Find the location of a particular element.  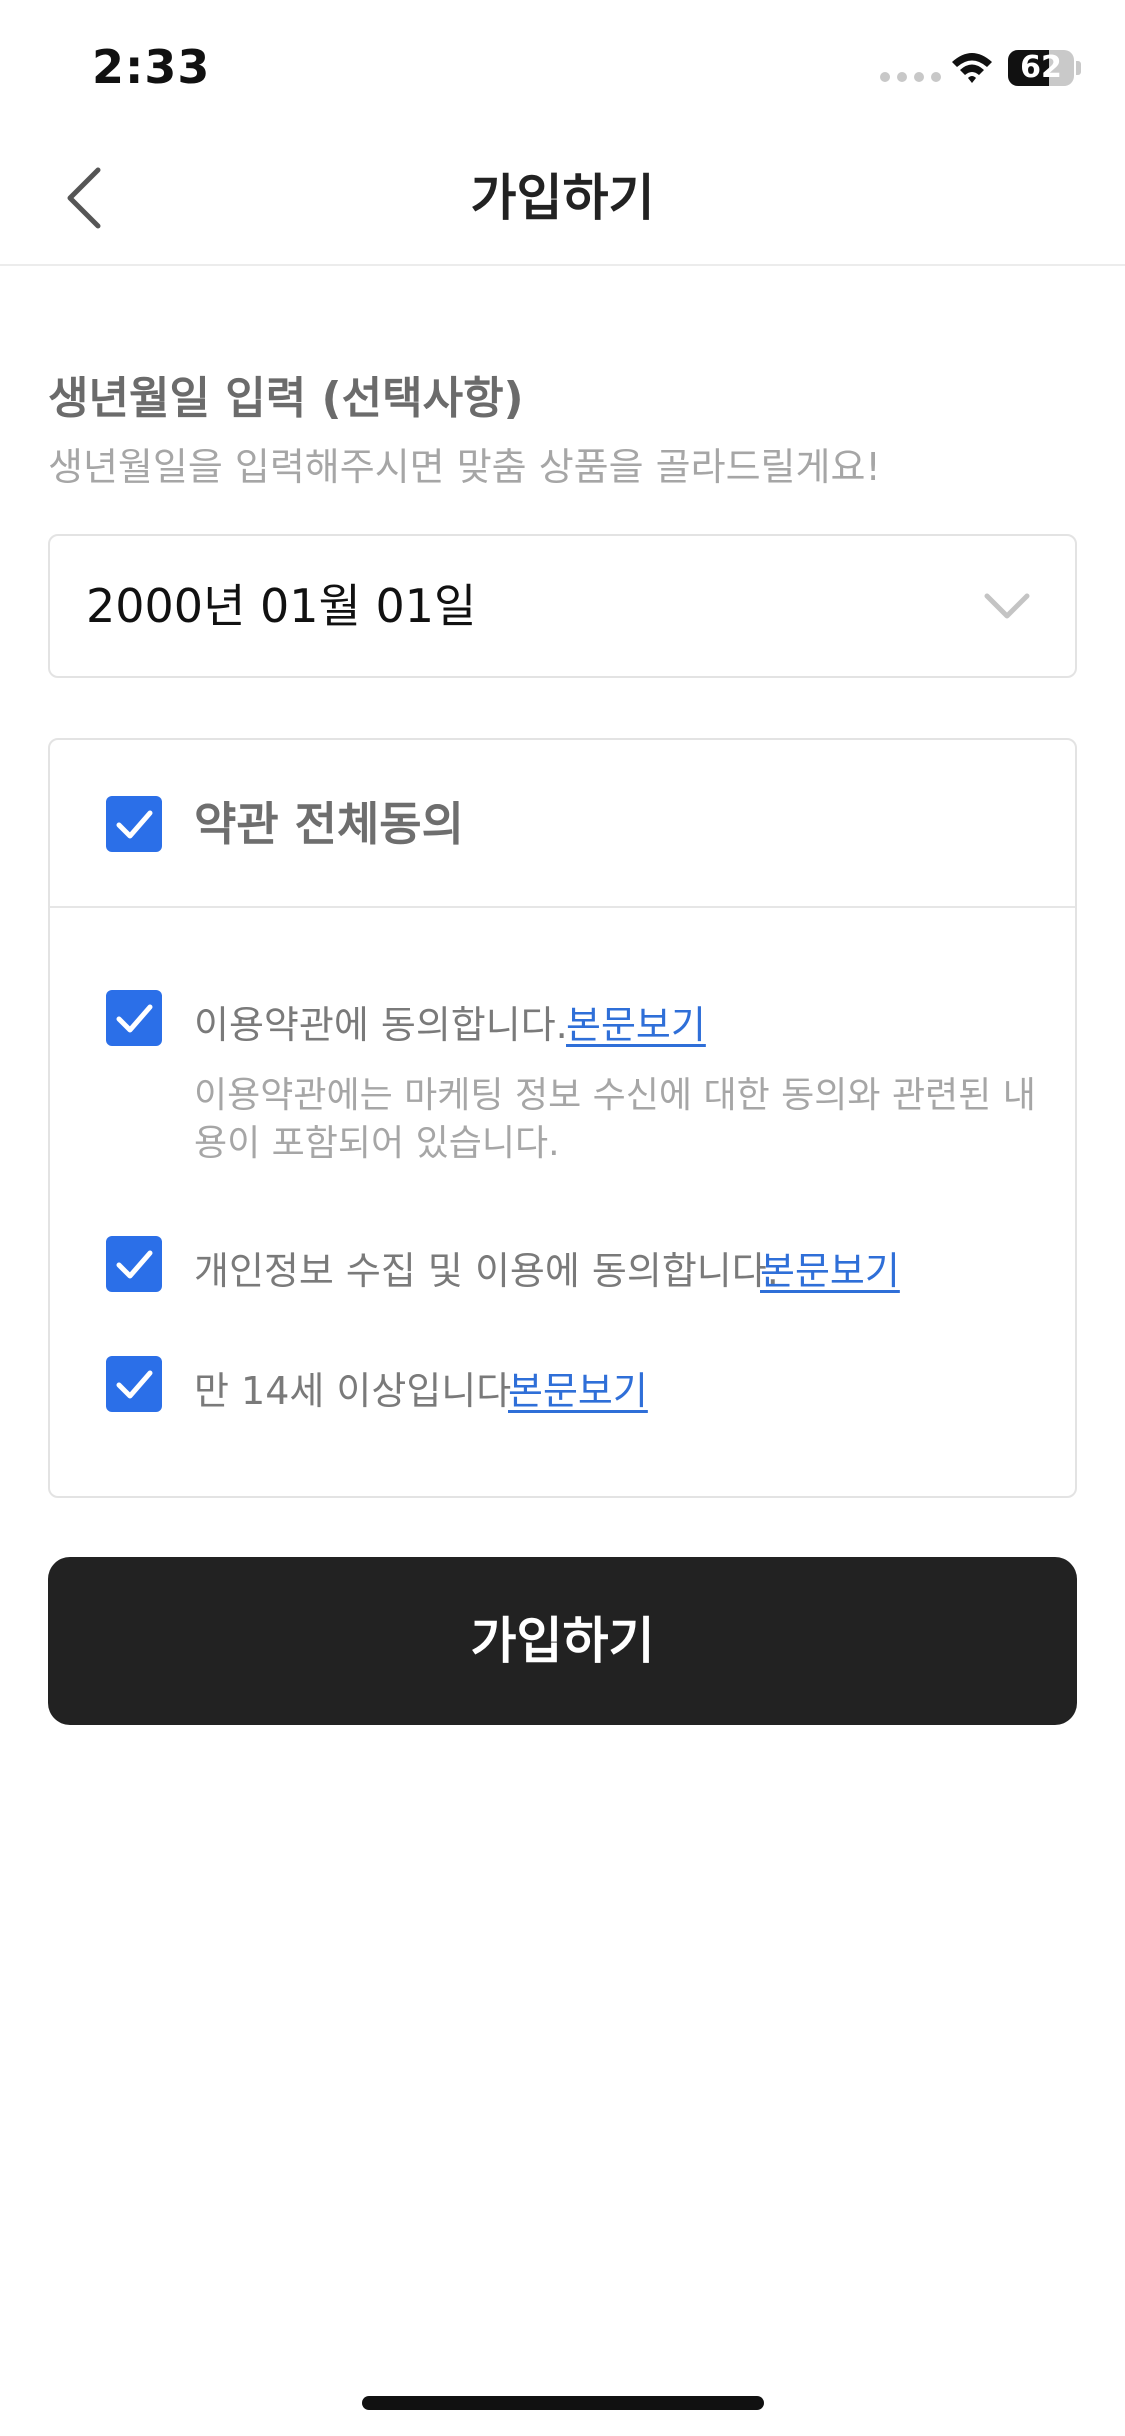

birth-date-value: 2000년 01월 01일 is located at coordinates (281, 606).